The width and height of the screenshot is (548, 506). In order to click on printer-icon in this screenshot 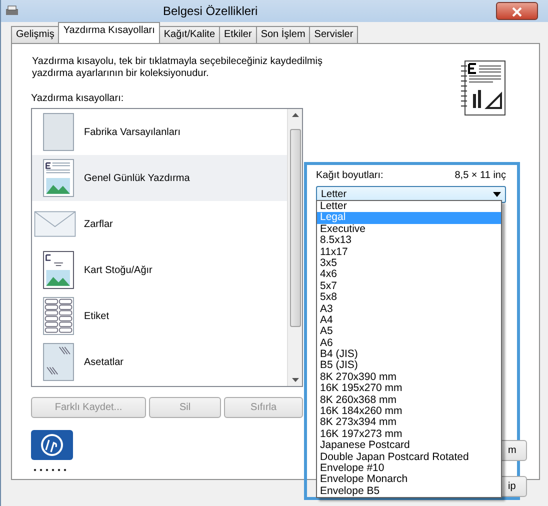, I will do `click(12, 11)`.